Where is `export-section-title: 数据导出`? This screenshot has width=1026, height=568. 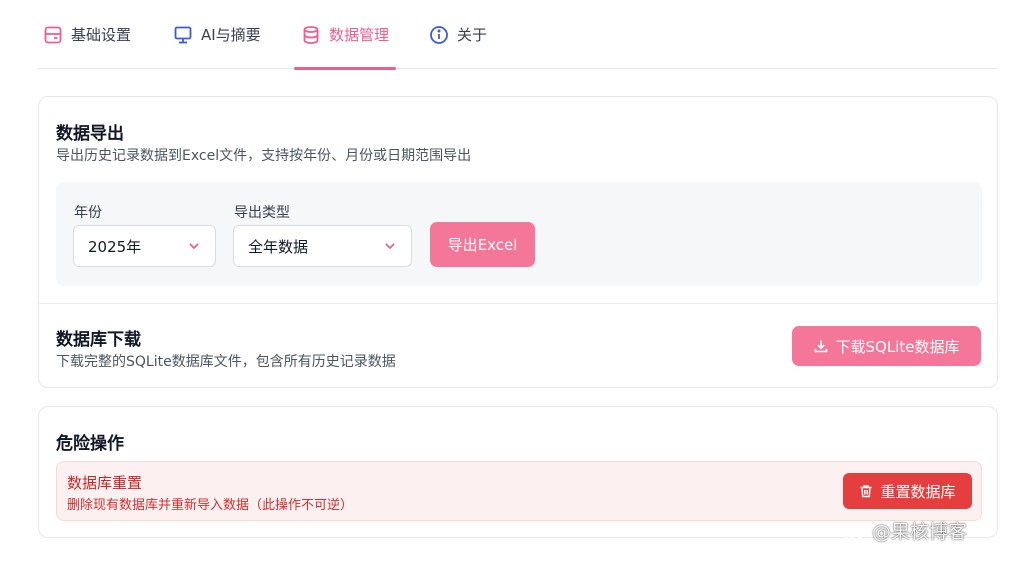
export-section-title: 数据导出 is located at coordinates (90, 134).